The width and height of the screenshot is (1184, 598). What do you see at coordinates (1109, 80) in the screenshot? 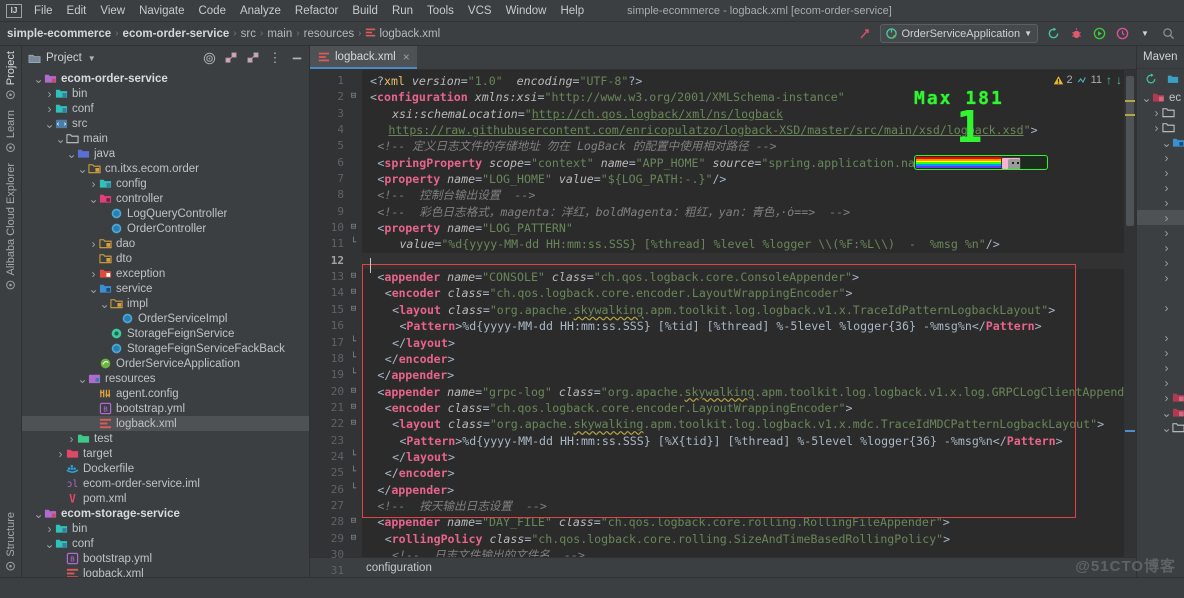
I see `previous-problem-icon: ↑` at bounding box center [1109, 80].